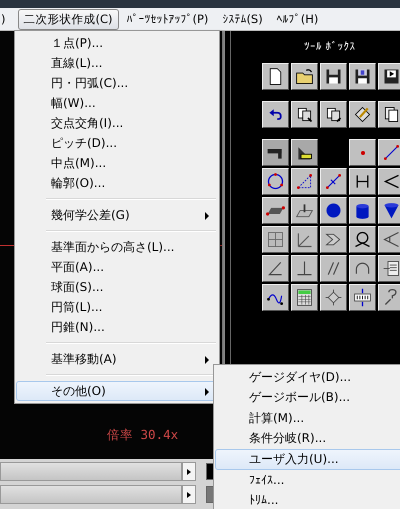  I want to click on triangle-icon, so click(304, 181).